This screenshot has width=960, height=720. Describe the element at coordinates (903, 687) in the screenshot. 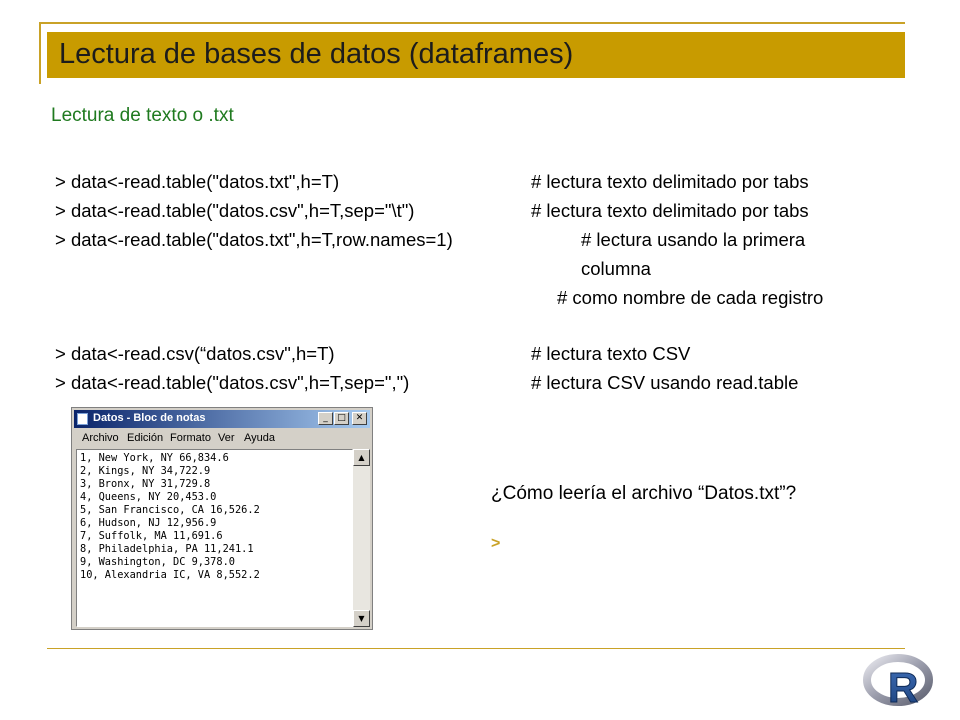

I see `r-logo-letter: R` at that location.